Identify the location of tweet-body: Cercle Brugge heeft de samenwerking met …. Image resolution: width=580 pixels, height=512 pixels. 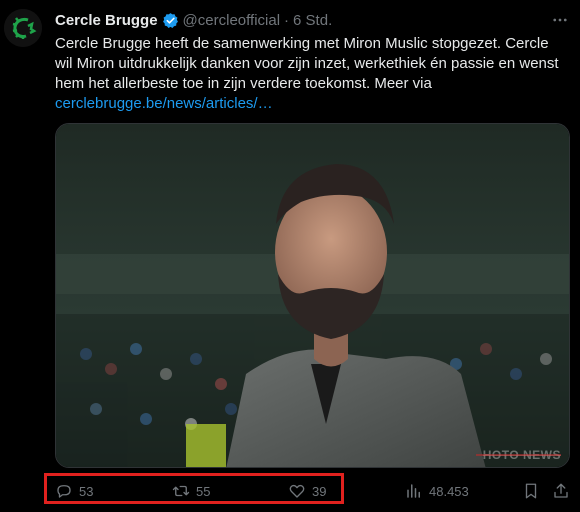
(307, 63).